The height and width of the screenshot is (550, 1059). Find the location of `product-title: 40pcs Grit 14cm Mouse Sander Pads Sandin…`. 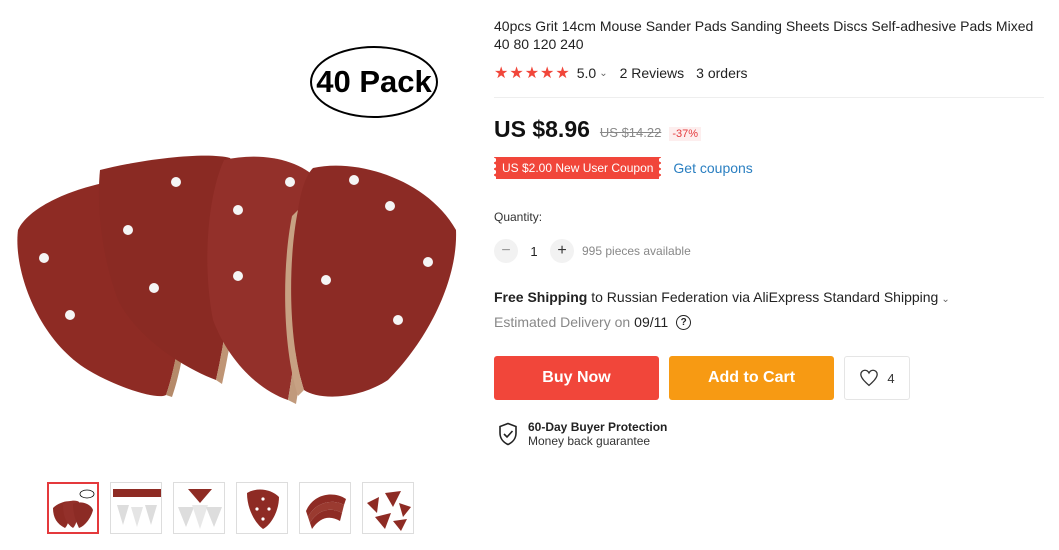

product-title: 40pcs Grit 14cm Mouse Sander Pads Sandin… is located at coordinates (764, 35).